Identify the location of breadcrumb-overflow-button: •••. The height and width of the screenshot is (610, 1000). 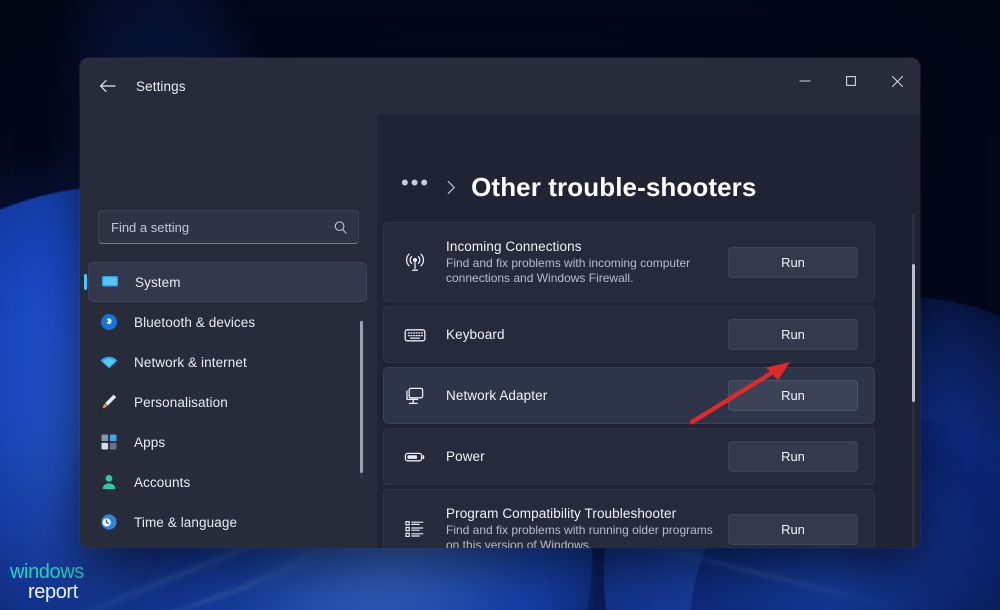
(415, 183).